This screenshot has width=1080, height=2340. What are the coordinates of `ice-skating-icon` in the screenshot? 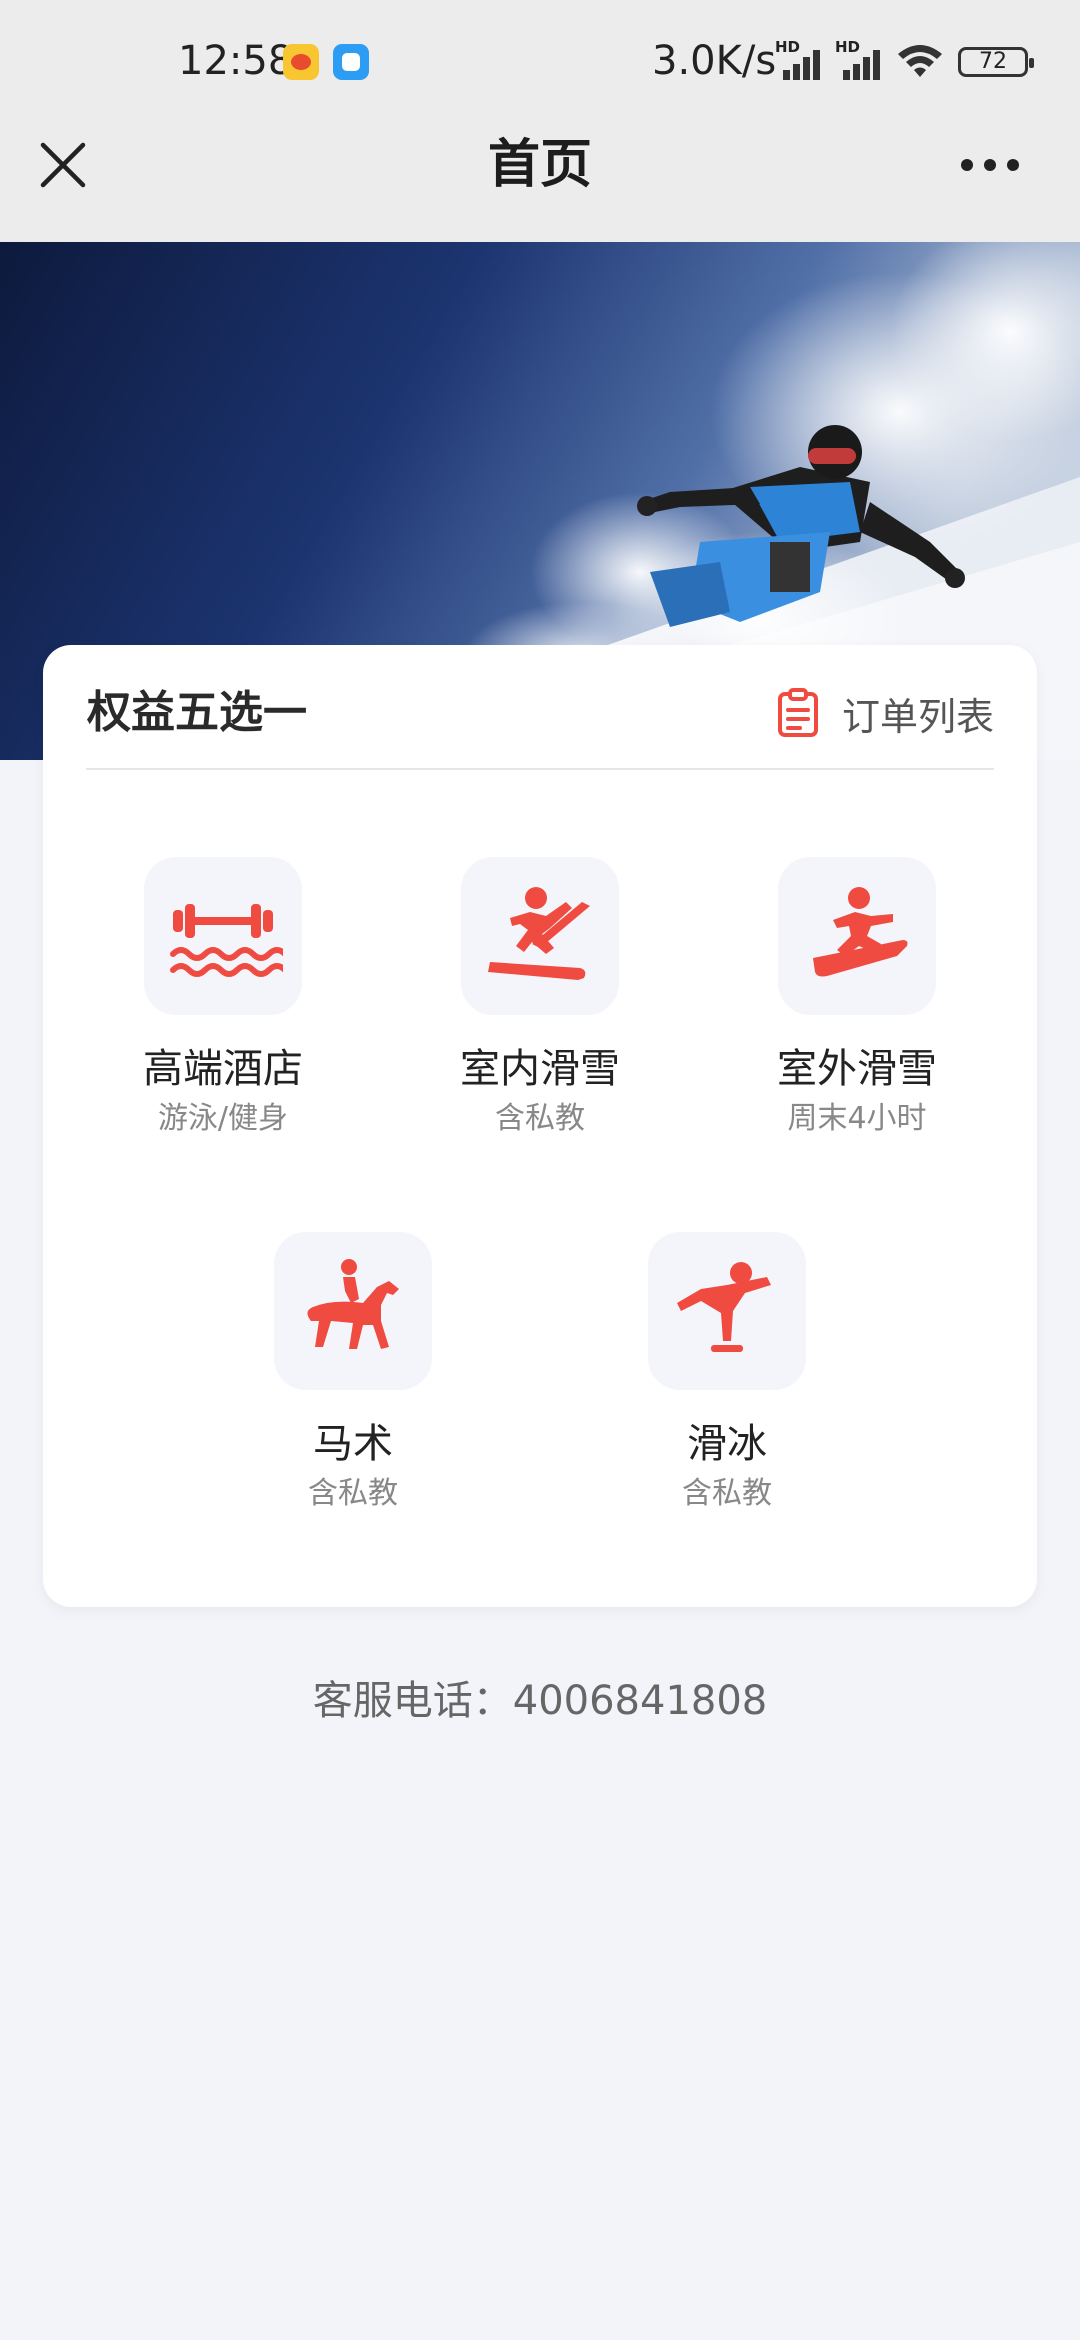 It's located at (724, 1307).